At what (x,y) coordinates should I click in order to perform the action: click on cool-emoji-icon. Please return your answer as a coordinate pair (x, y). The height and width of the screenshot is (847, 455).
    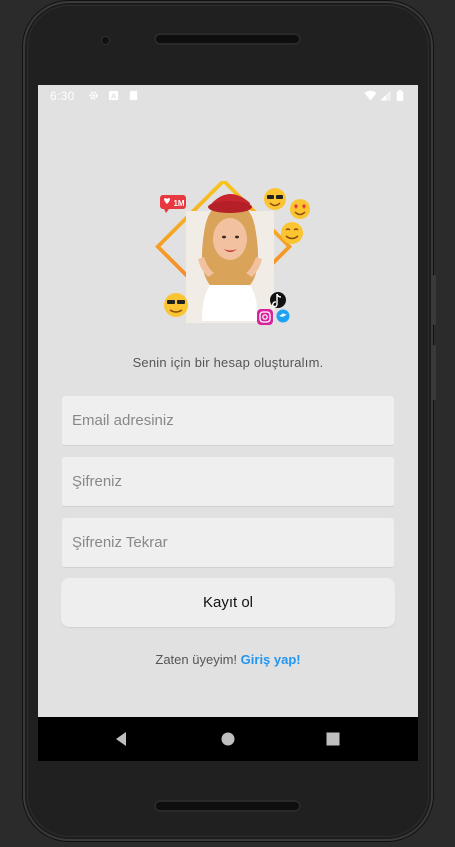
    Looking at the image, I should click on (176, 305).